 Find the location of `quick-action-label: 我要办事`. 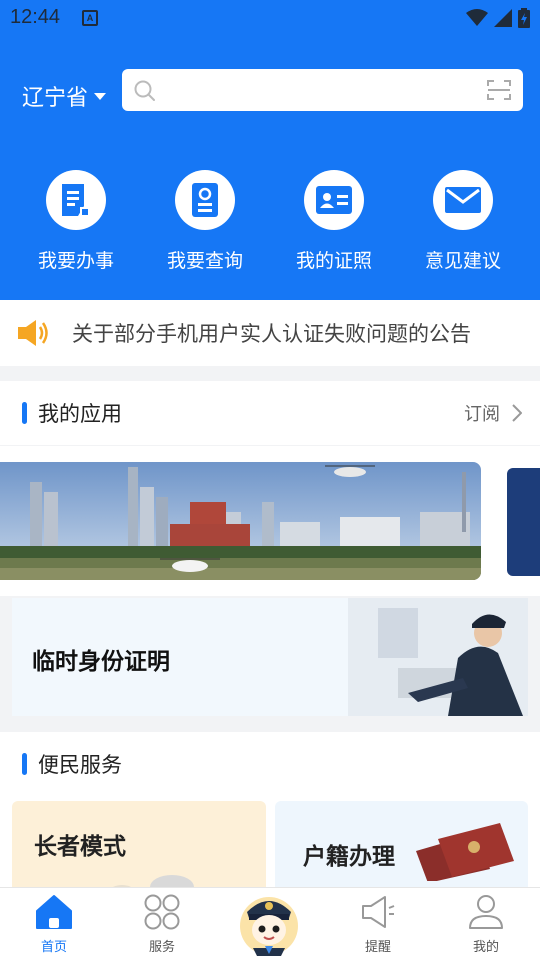

quick-action-label: 我要办事 is located at coordinates (75, 261).